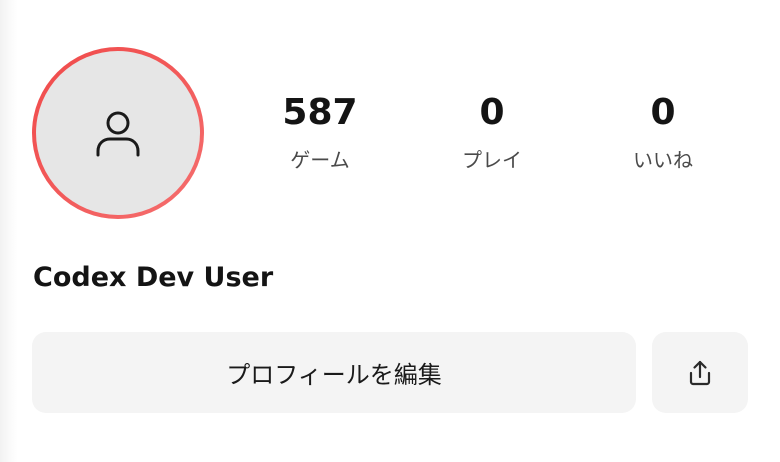  I want to click on stat-likes-value: 0, so click(663, 112).